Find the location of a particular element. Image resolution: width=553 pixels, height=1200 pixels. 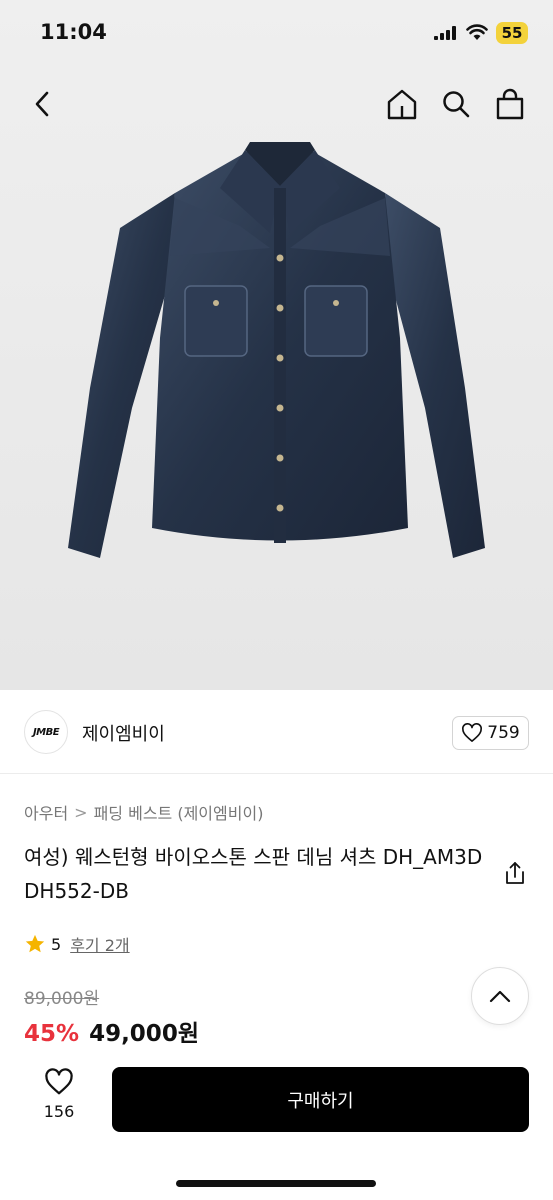

sale-price: 49,000원 is located at coordinates (144, 1034).